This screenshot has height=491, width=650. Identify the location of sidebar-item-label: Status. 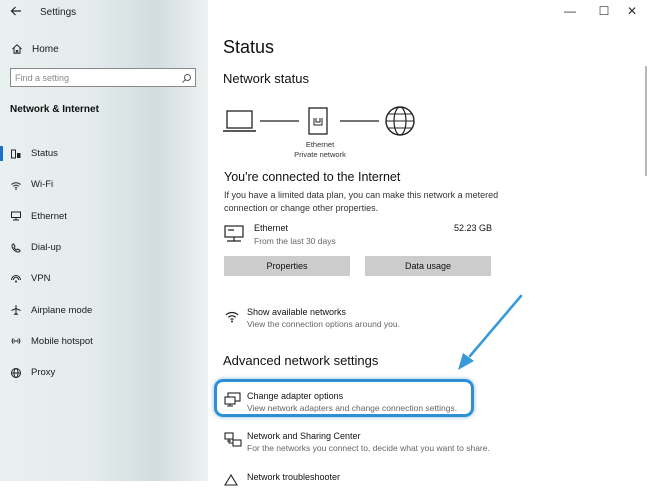
(44, 154).